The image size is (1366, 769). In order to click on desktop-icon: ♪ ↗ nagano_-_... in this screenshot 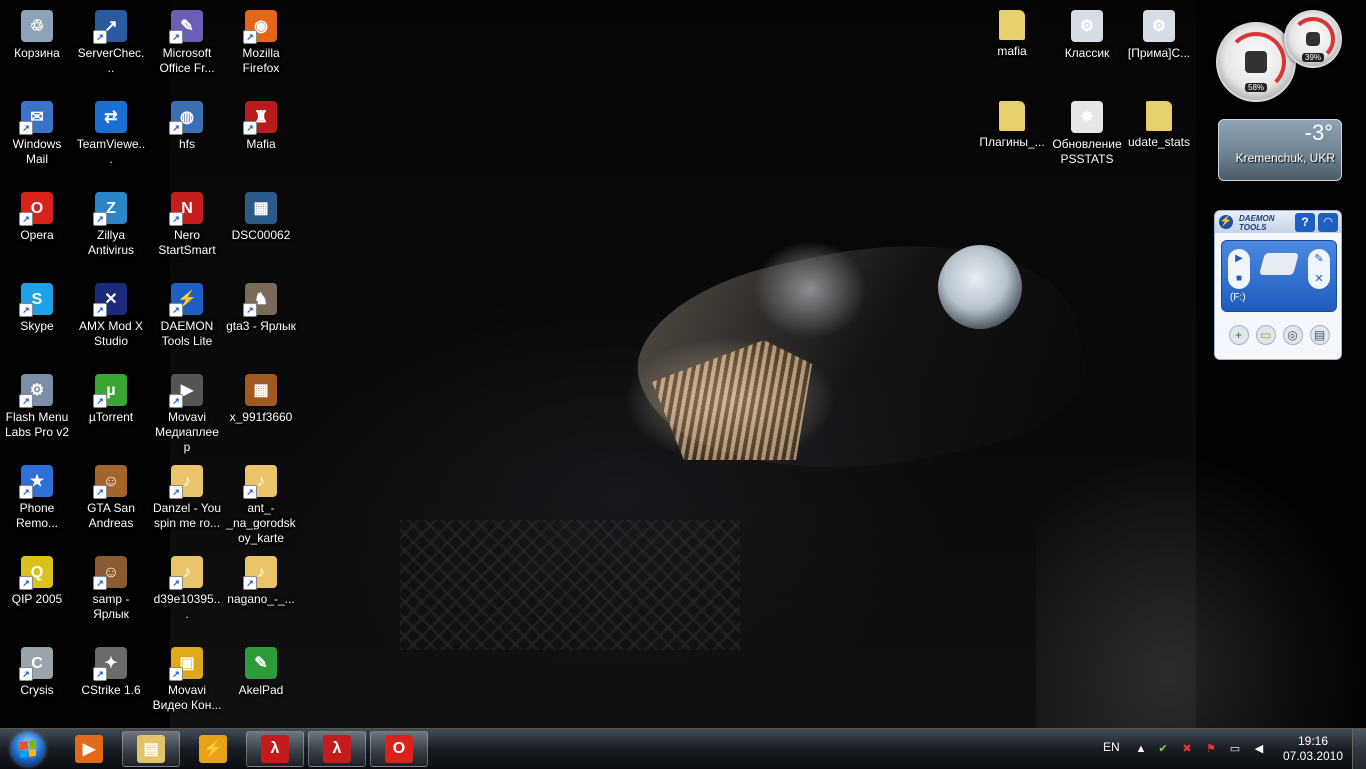, I will do `click(261, 590)`.